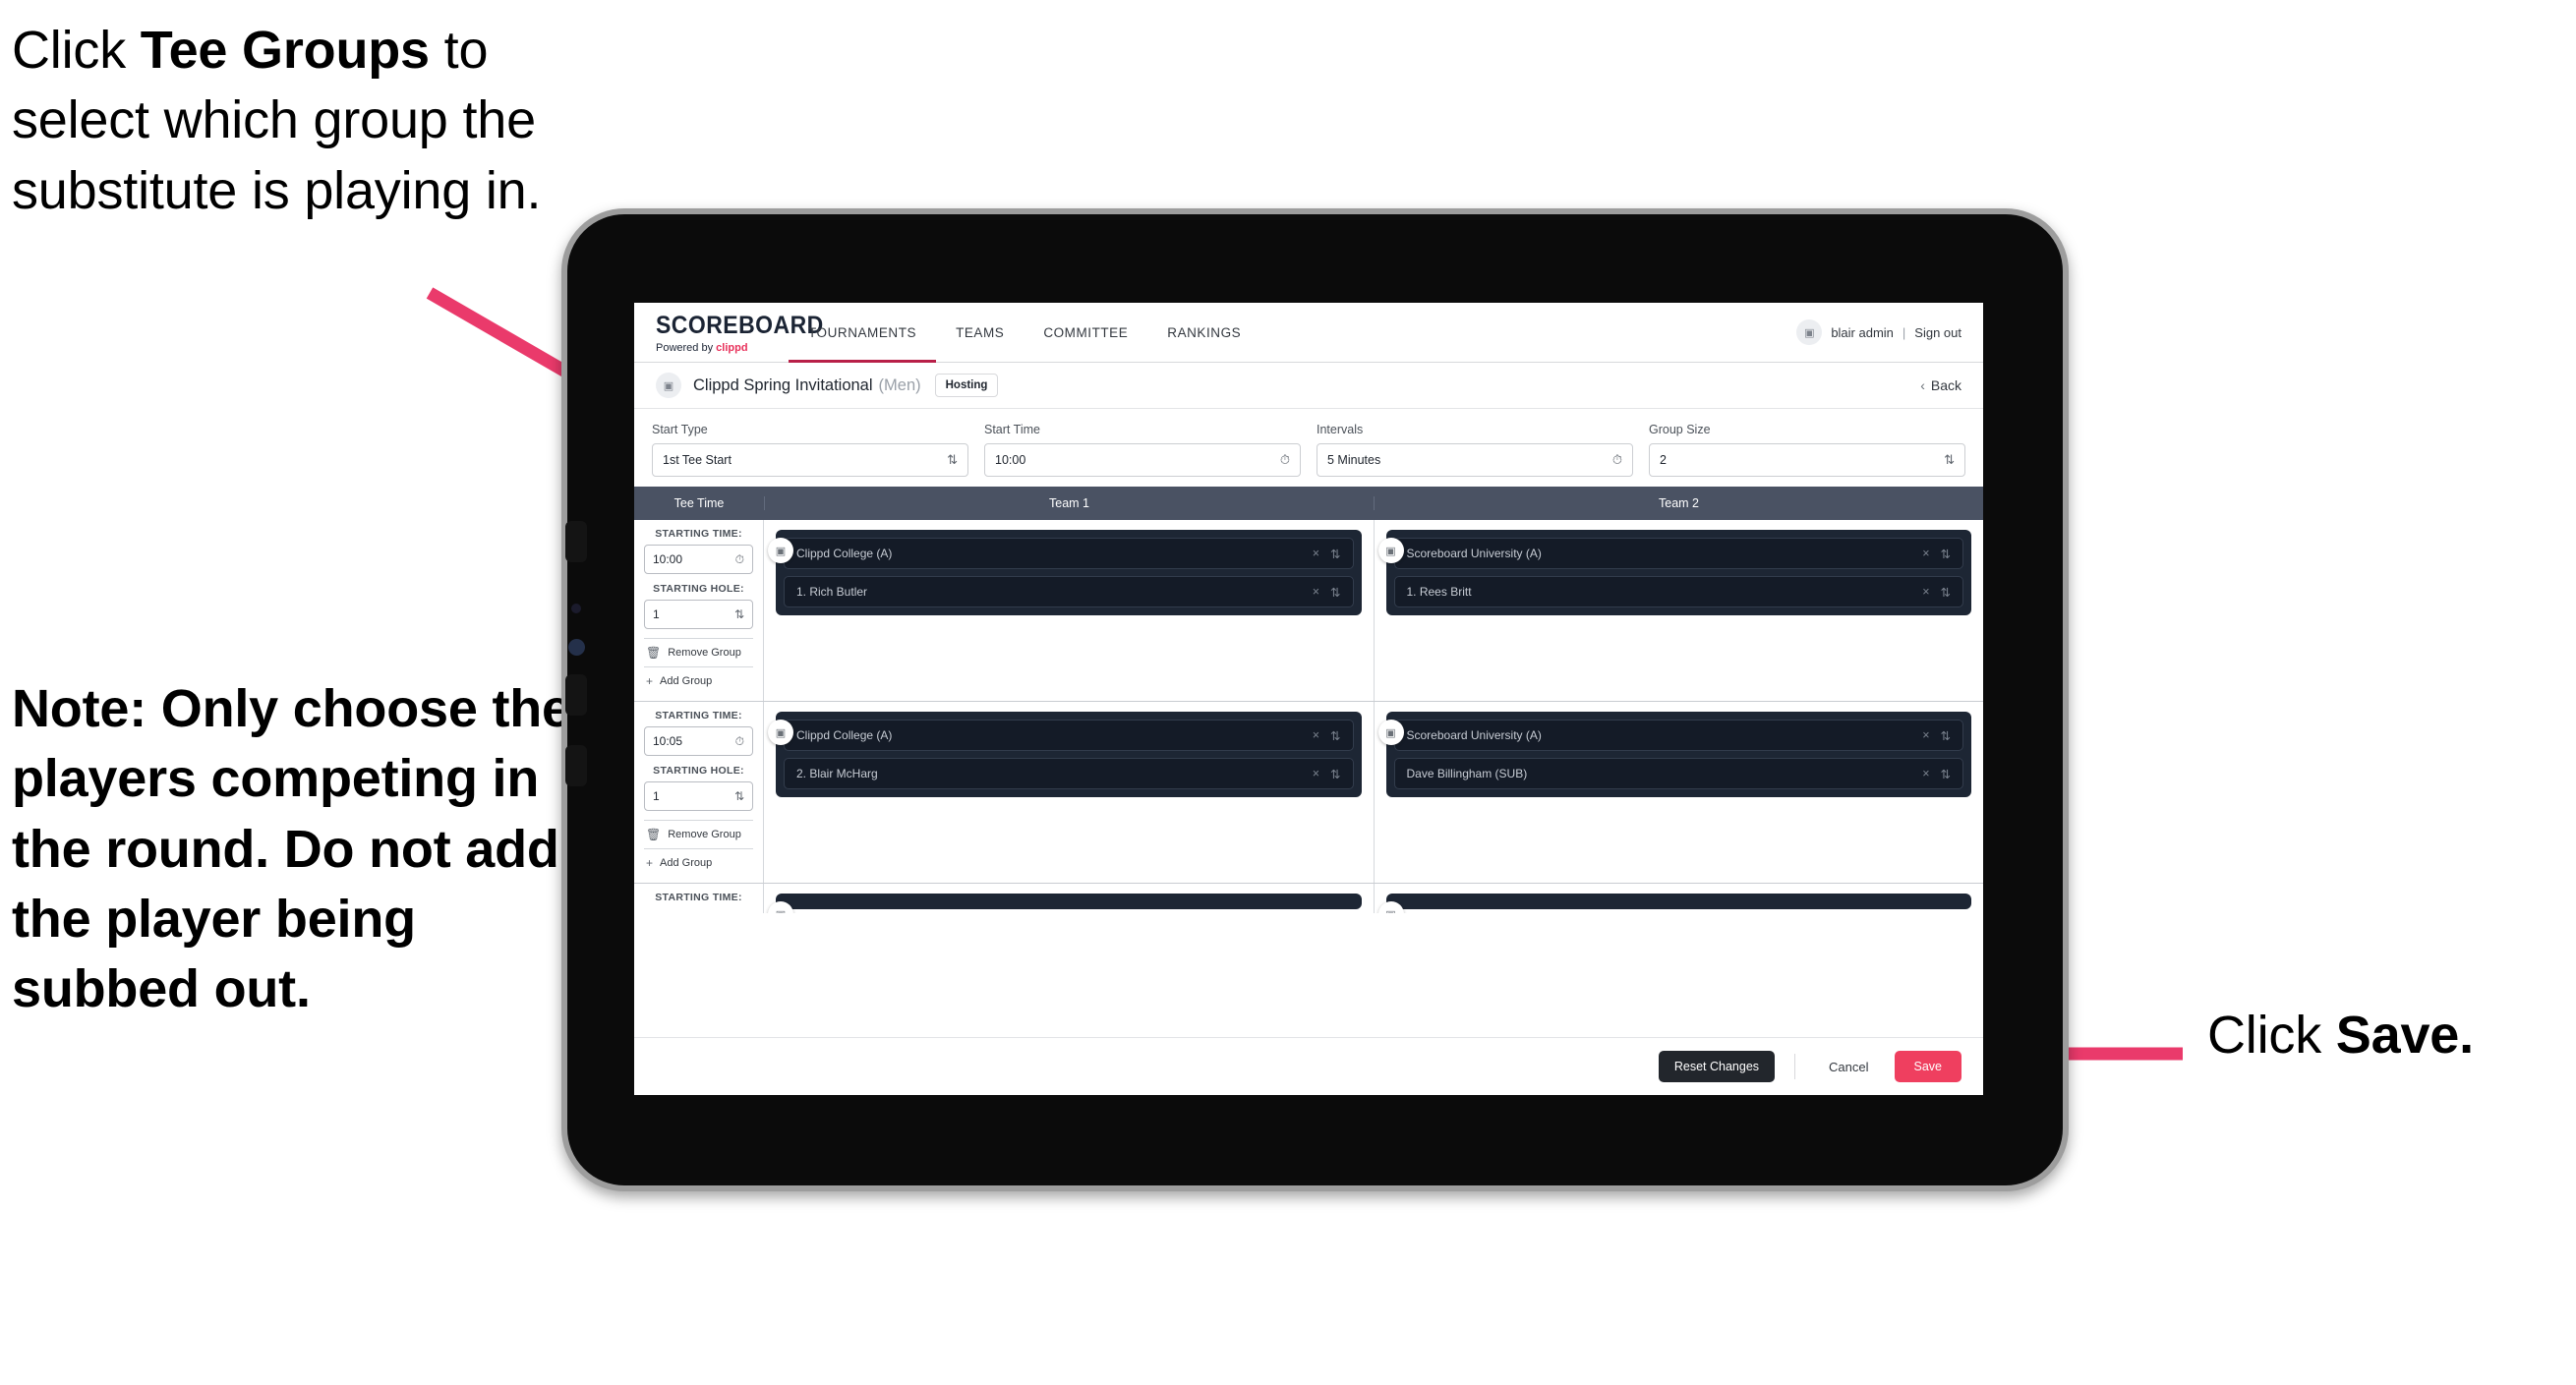  Describe the element at coordinates (1678, 591) in the screenshot. I see `player-chip: 1. Rees Britt × ⇅` at that location.